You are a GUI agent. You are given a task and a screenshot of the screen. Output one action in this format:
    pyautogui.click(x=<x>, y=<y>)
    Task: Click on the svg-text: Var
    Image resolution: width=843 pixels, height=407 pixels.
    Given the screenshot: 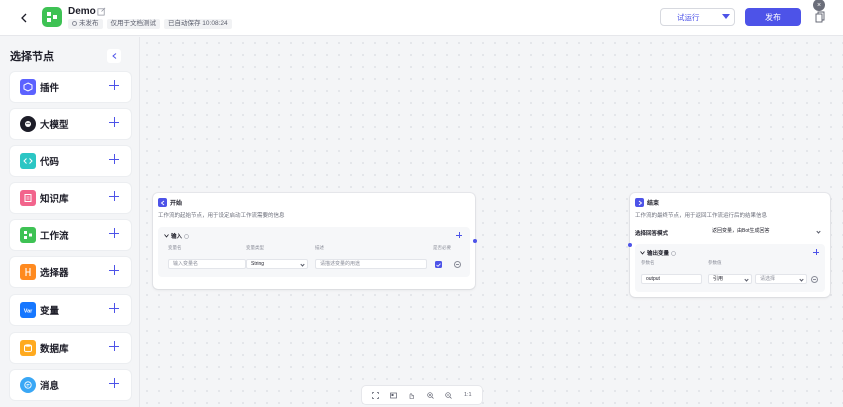 What is the action you would take?
    pyautogui.click(x=28, y=311)
    